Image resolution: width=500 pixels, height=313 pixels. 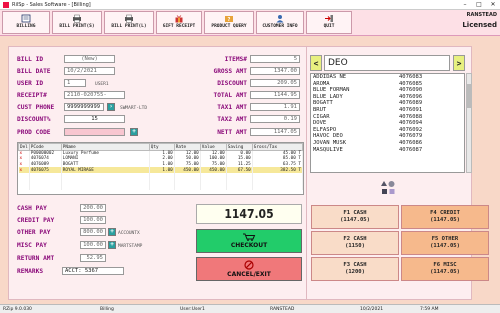 What do you see at coordinates (160, 187) in the screenshot?
I see `empty-row` at bounding box center [160, 187].